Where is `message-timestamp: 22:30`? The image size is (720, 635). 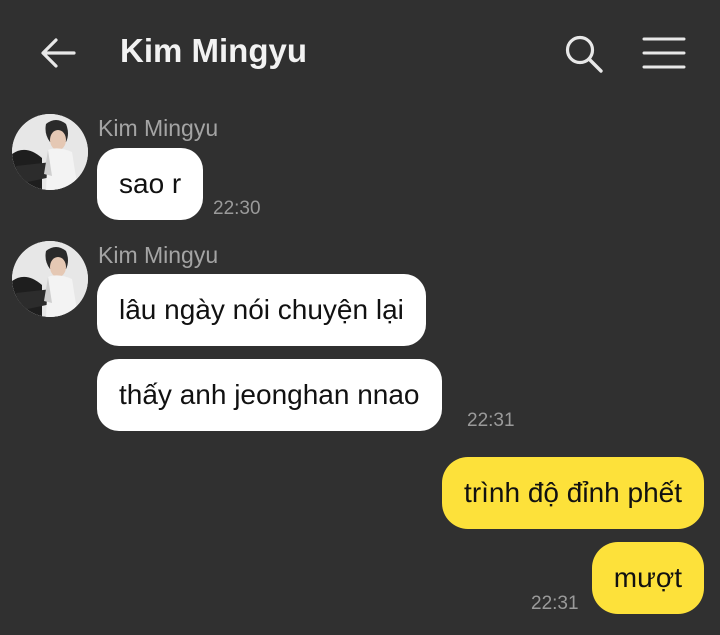 message-timestamp: 22:30 is located at coordinates (237, 208).